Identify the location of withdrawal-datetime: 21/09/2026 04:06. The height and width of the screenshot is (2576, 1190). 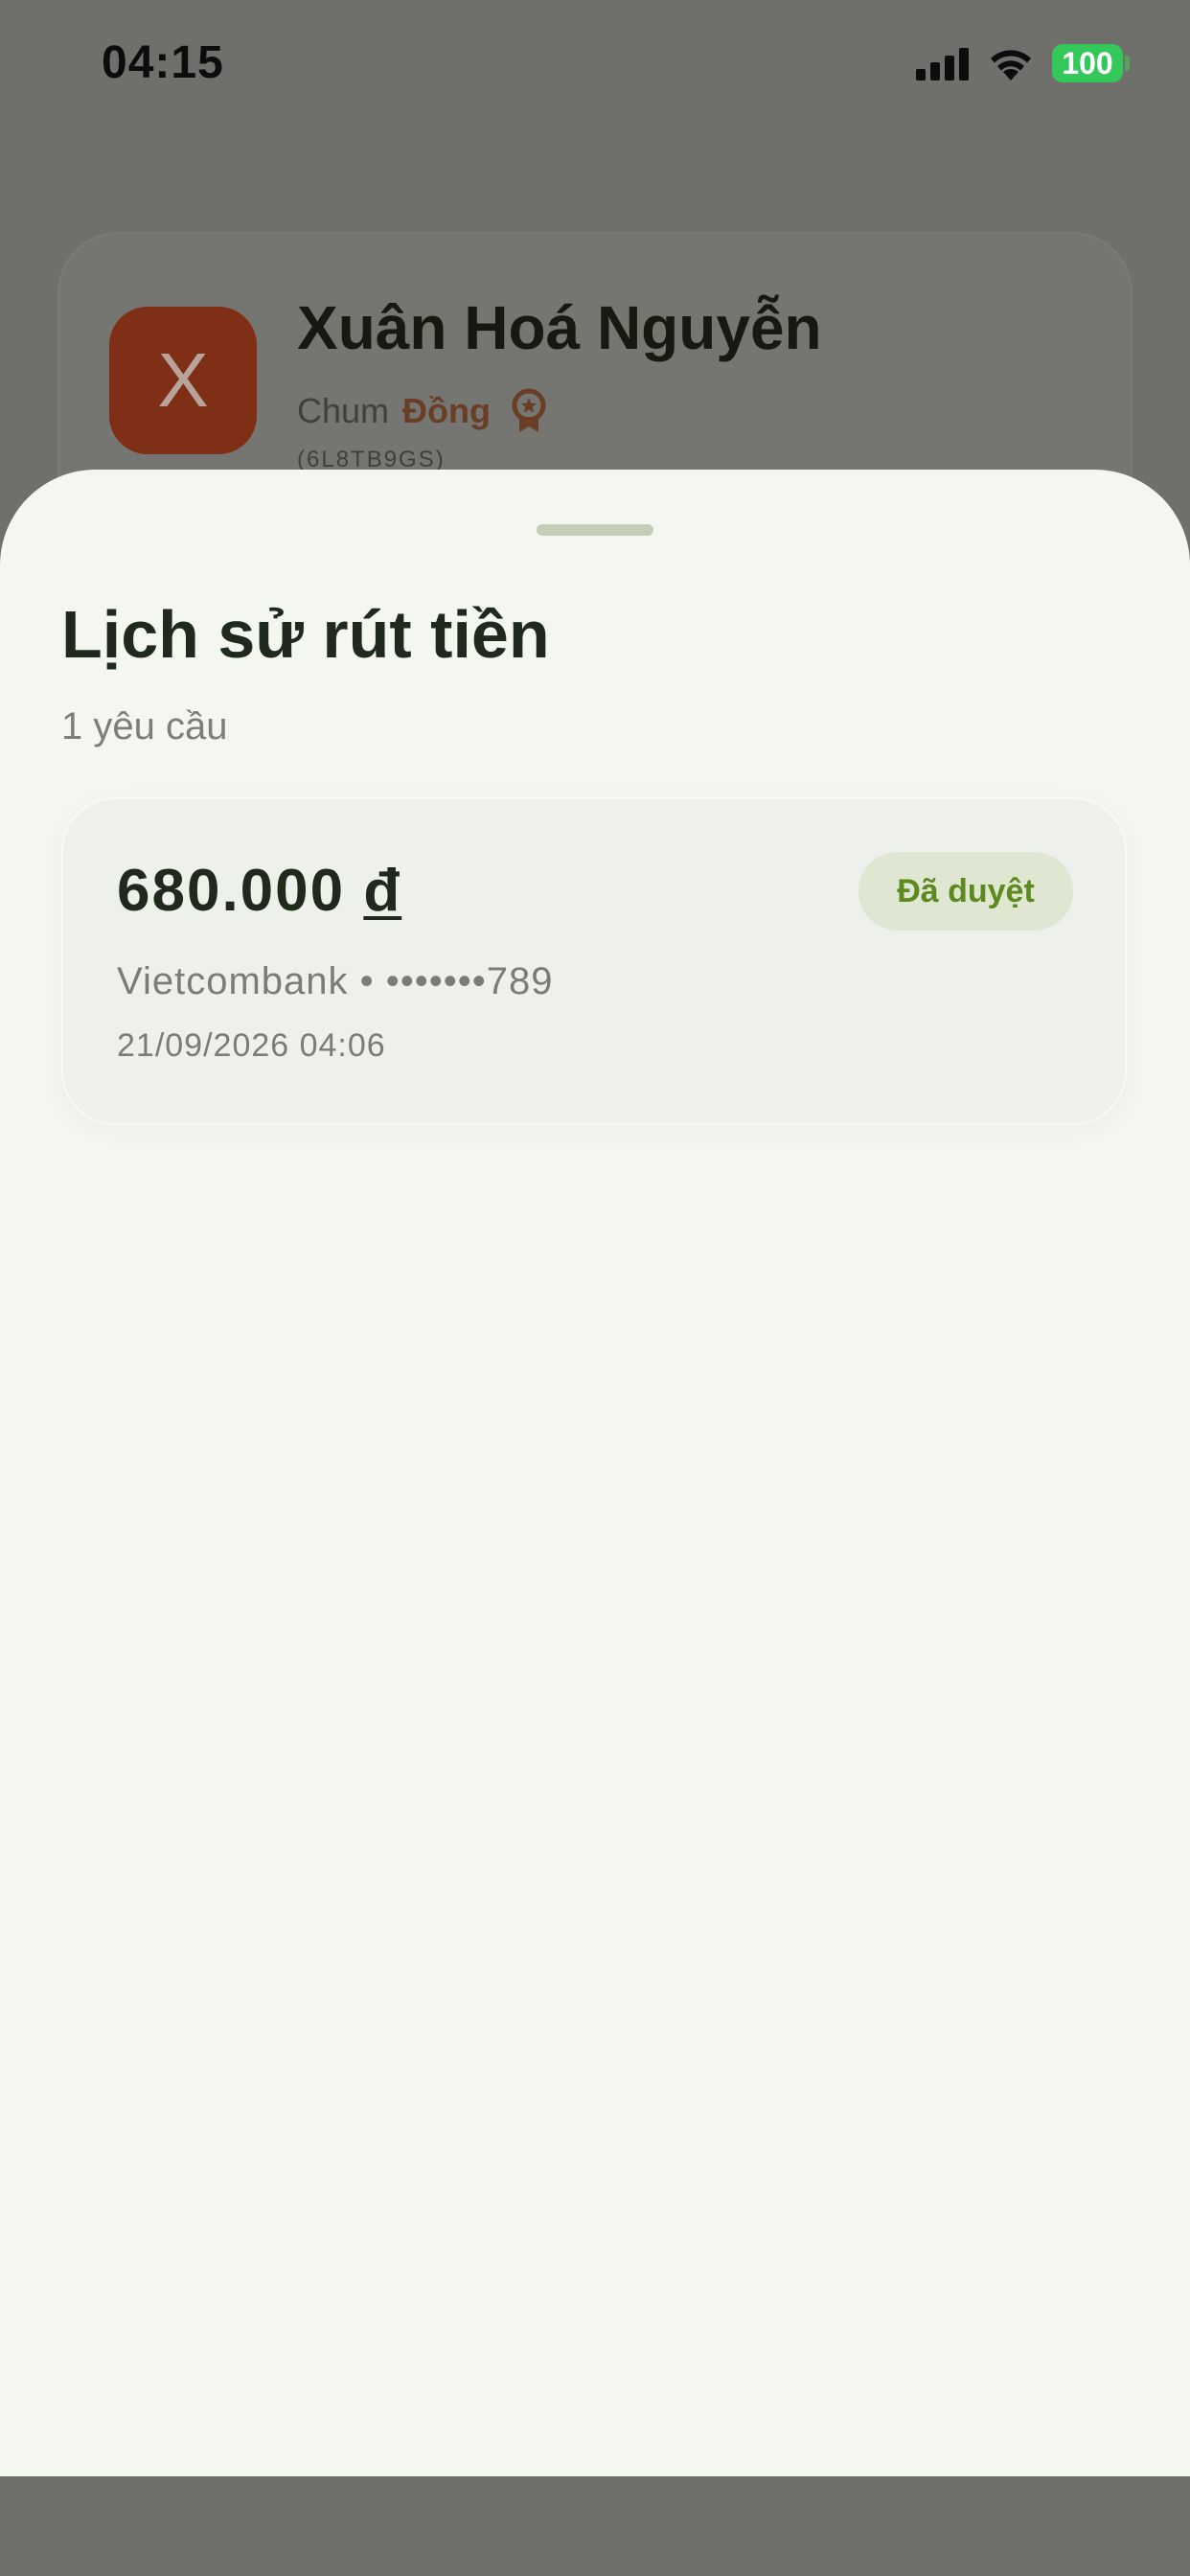
(251, 1045).